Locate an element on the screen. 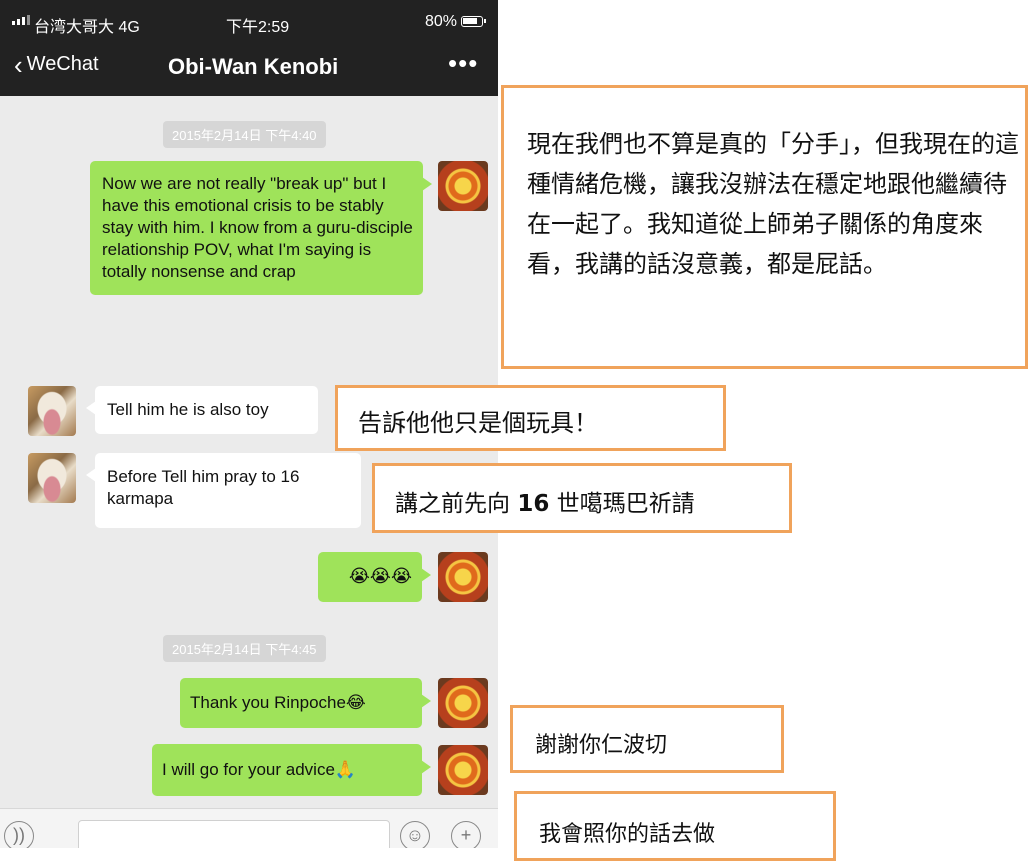 This screenshot has width=1028, height=861. back-button: ‹ WeChat is located at coordinates (56, 64).